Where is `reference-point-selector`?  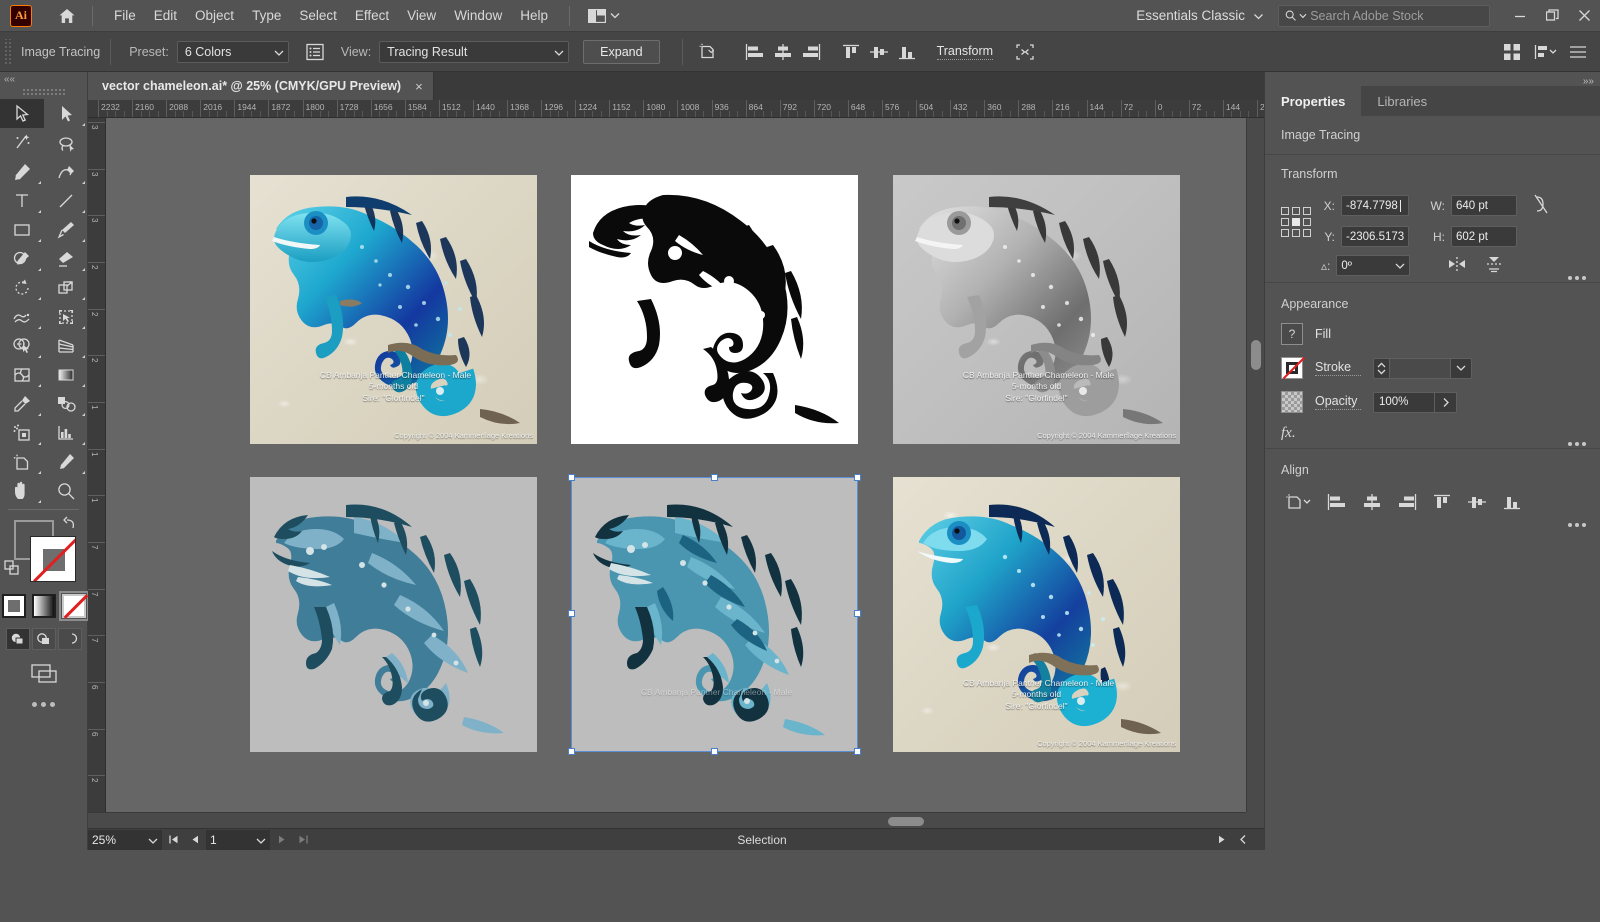
reference-point-selector is located at coordinates (1296, 222).